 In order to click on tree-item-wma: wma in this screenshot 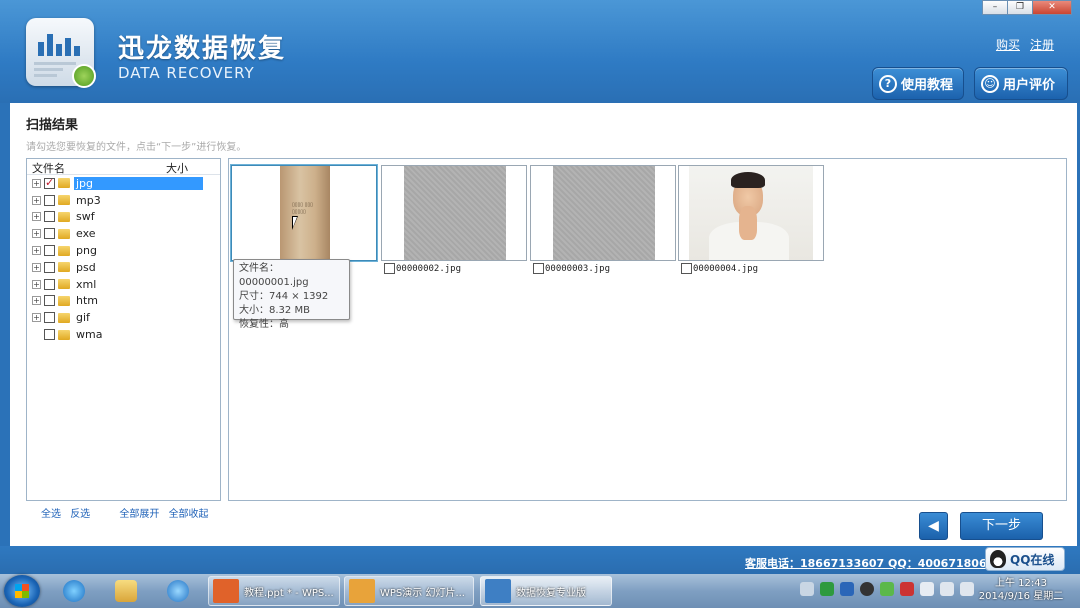, I will do `click(123, 334)`.